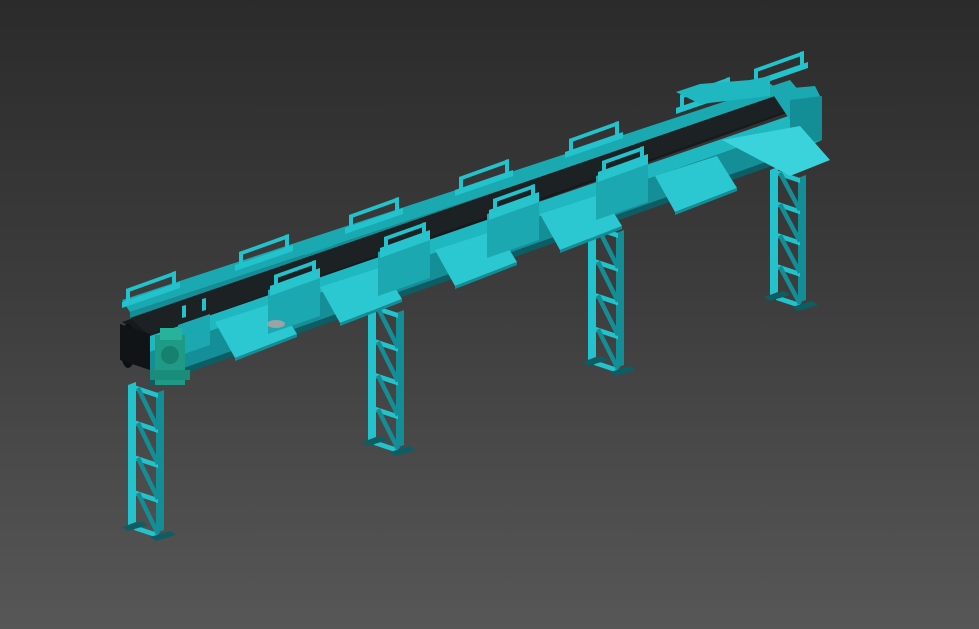 This screenshot has height=629, width=979. Describe the element at coordinates (276, 324) in the screenshot. I see `roller-shaft` at that location.